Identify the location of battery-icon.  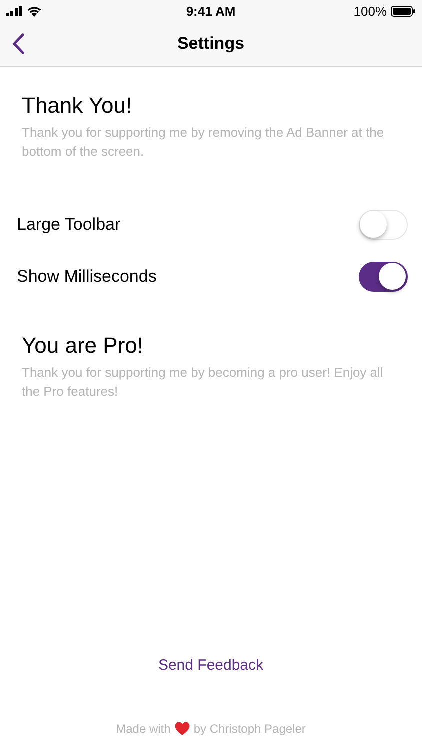
(403, 11).